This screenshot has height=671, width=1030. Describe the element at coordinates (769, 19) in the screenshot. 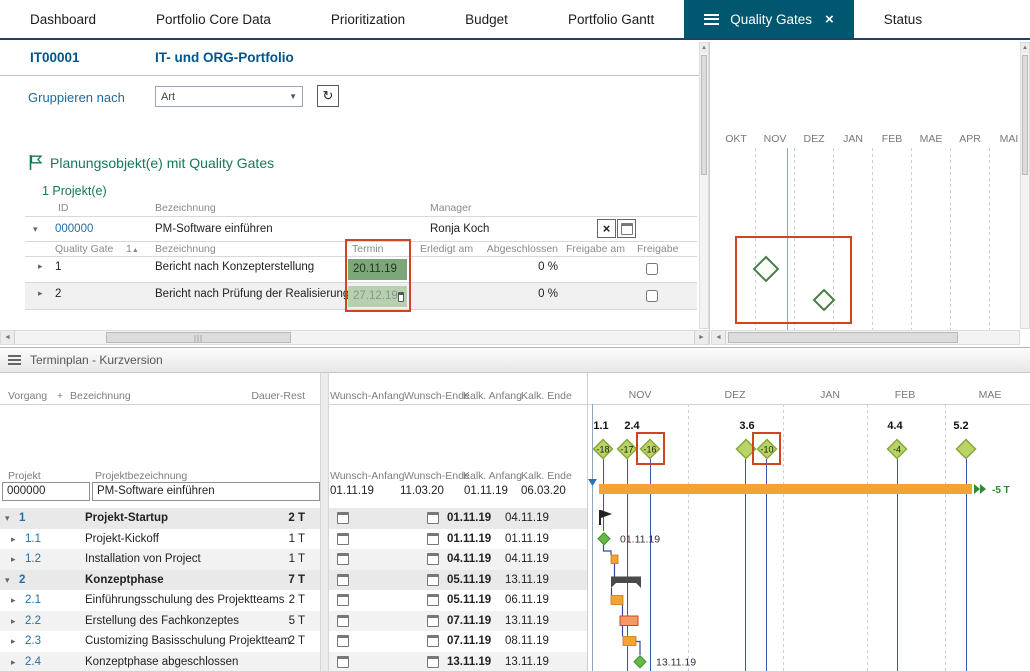

I see `tab-quality-gates: Quality Gates ×` at that location.